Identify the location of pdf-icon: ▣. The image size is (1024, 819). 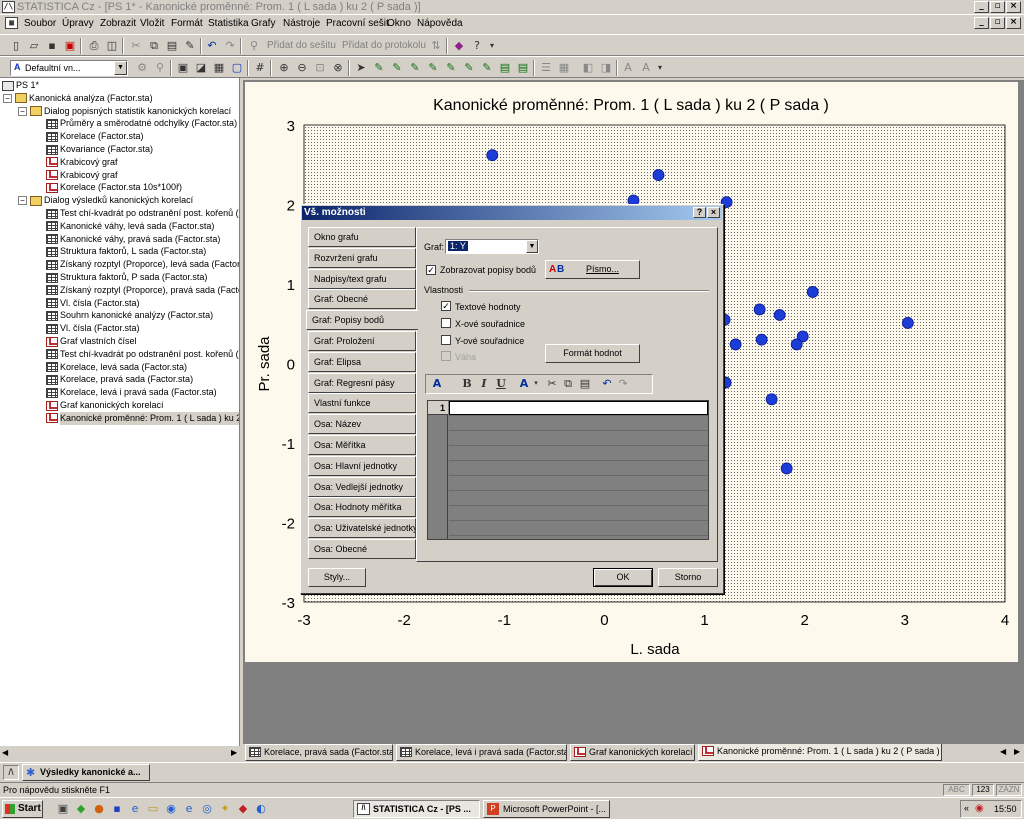
(70, 45).